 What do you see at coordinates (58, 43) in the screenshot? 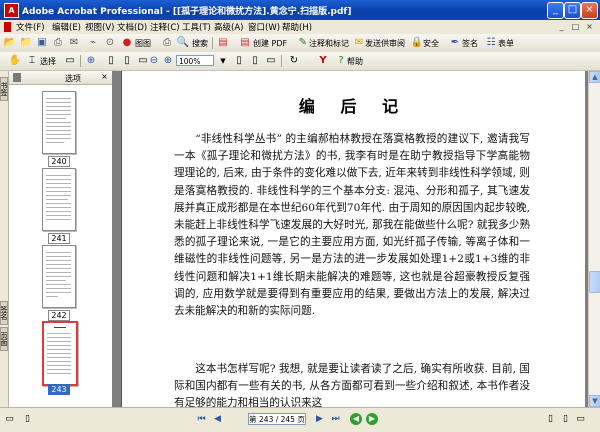
I see `print-icon: ⎙` at bounding box center [58, 43].